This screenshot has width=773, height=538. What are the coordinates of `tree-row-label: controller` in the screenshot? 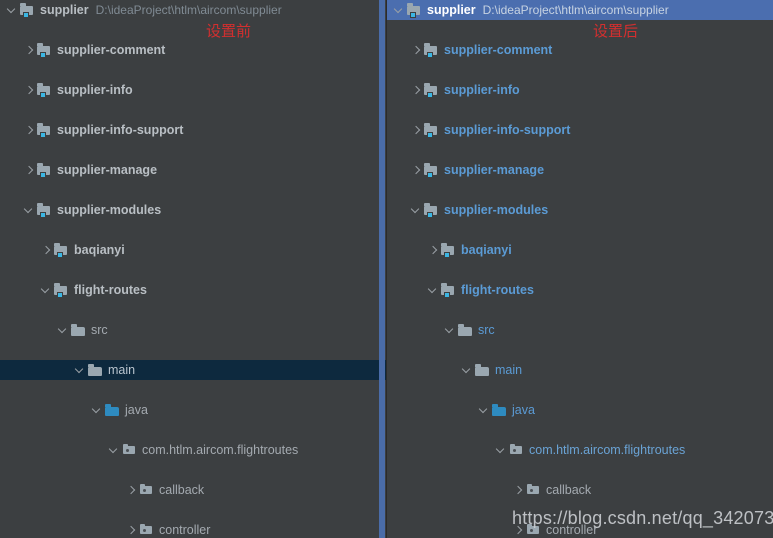 It's located at (185, 530).